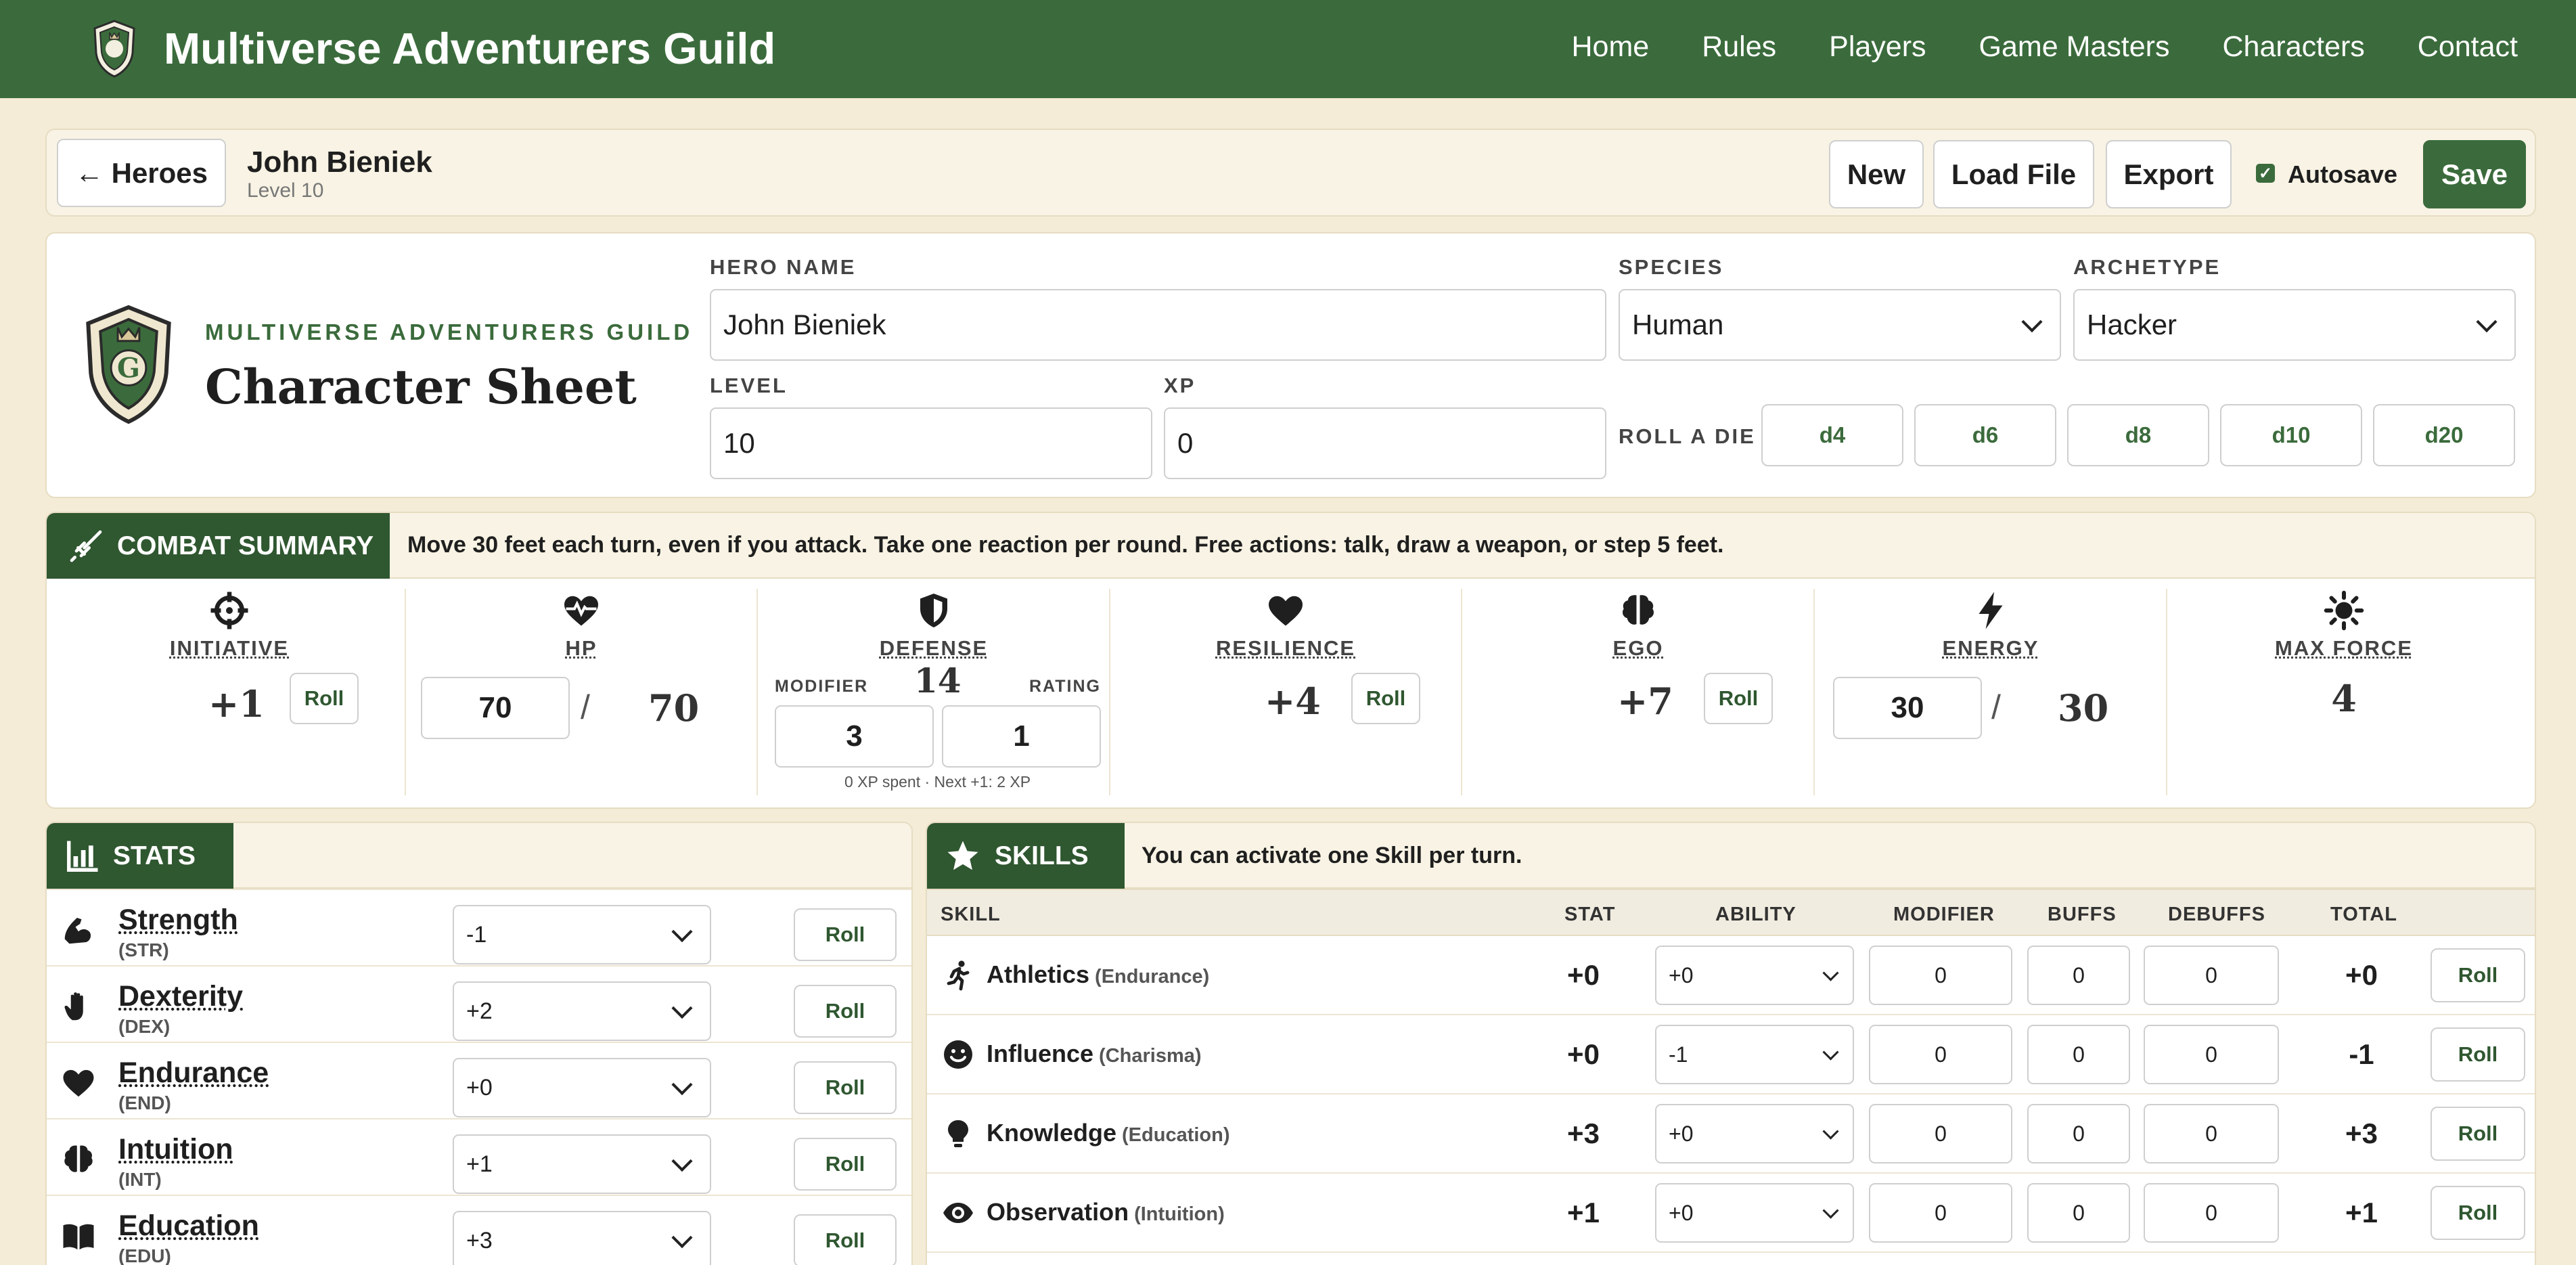  Describe the element at coordinates (2342, 174) in the screenshot. I see `autosave-label: Autosave` at that location.